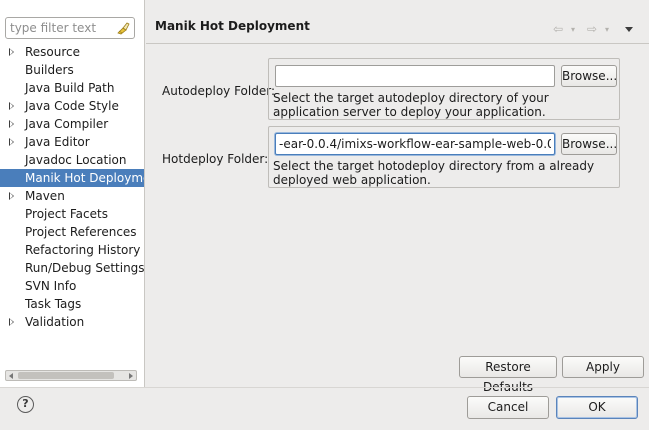  I want to click on scroll-right-icon, so click(131, 376).